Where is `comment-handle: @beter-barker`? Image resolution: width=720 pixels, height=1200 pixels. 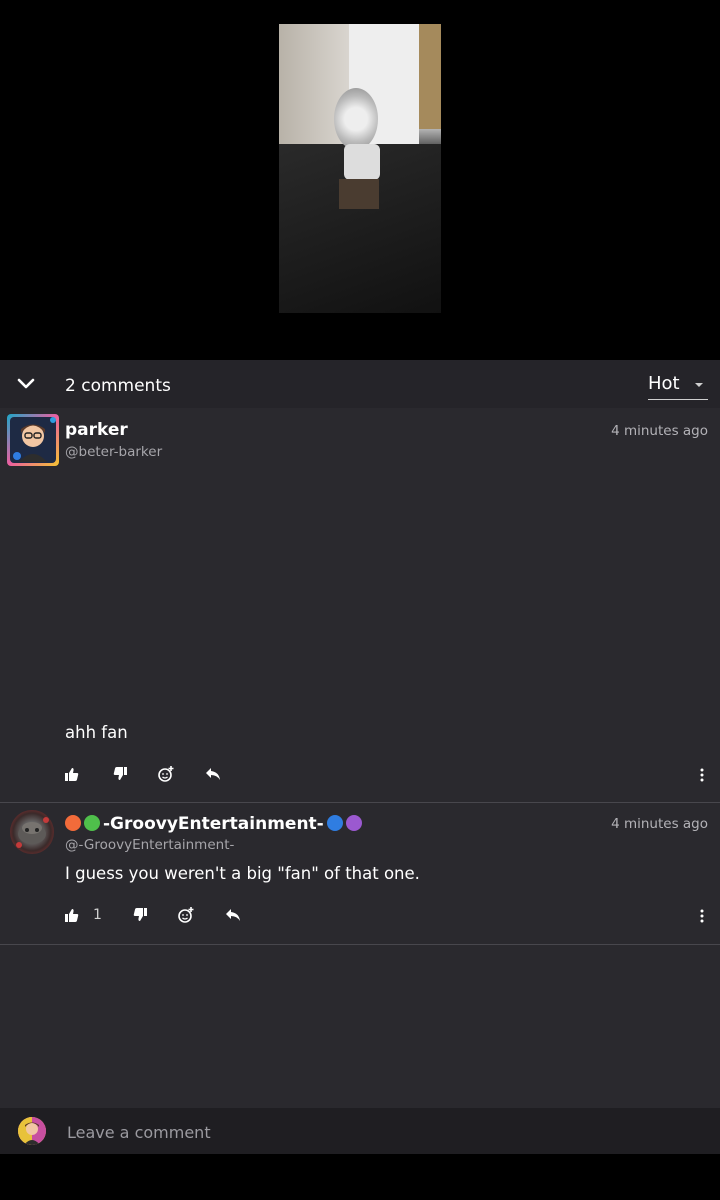
comment-handle: @beter-barker is located at coordinates (113, 452).